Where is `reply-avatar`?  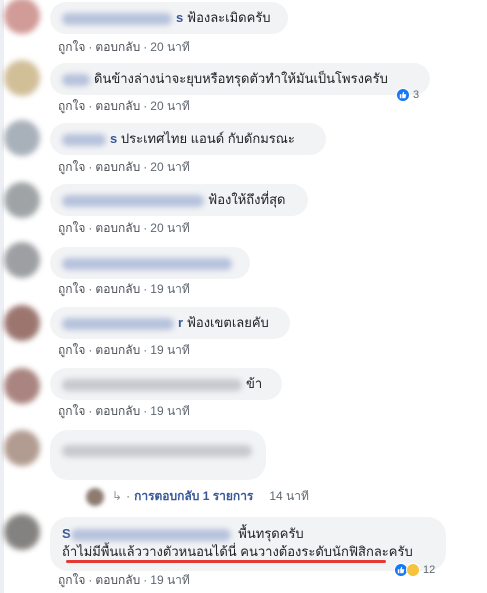 reply-avatar is located at coordinates (95, 496).